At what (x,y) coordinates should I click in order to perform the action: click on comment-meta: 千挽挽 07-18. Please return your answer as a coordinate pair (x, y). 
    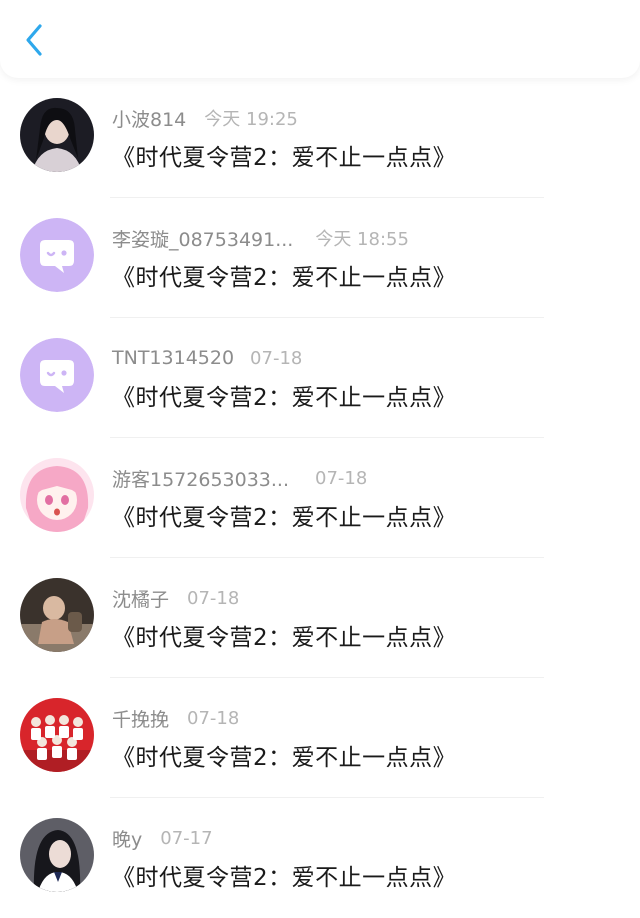
    Looking at the image, I should click on (176, 718).